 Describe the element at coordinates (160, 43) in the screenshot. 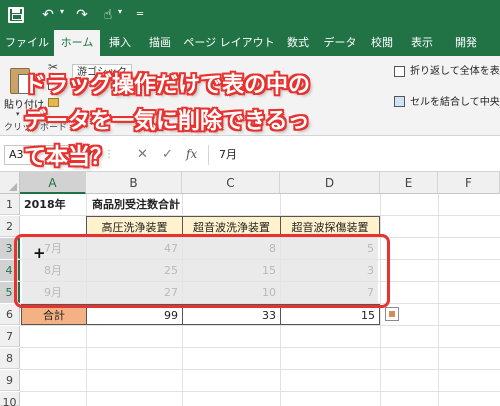

I see `tab-draw: 描画` at that location.